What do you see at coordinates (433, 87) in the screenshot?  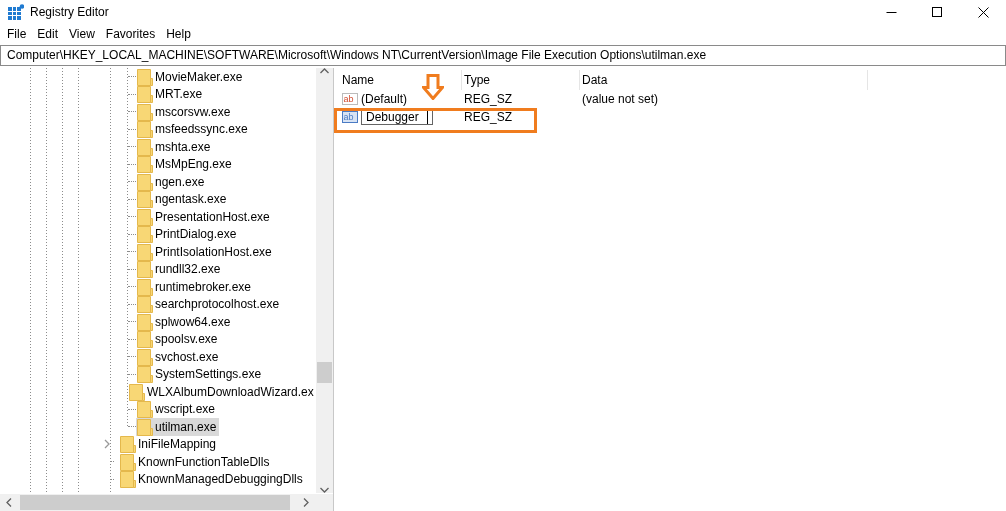 I see `down-arrow-icon` at bounding box center [433, 87].